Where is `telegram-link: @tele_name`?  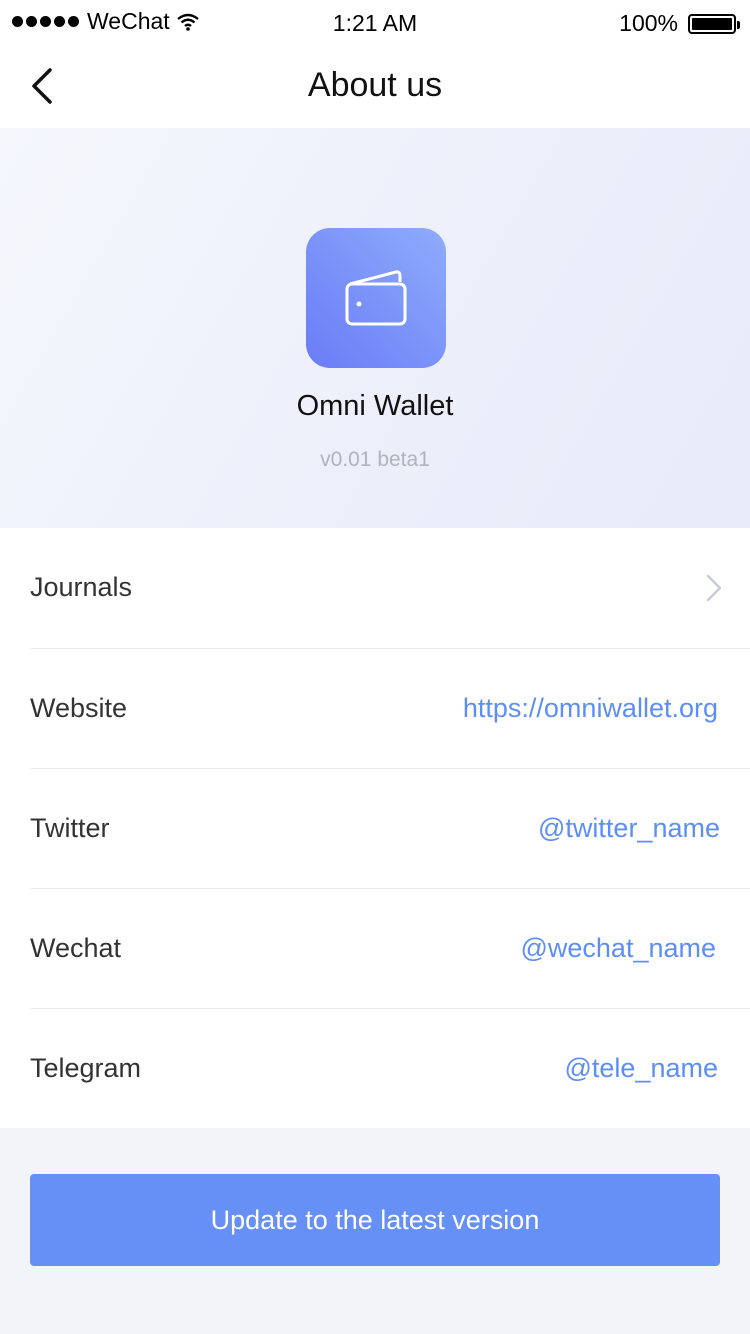
telegram-link: @tele_name is located at coordinates (642, 1068).